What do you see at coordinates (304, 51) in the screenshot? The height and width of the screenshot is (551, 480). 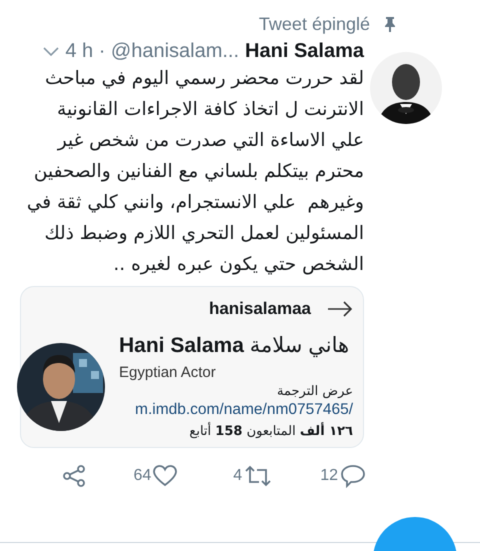 I see `author-name: Hani Salama` at bounding box center [304, 51].